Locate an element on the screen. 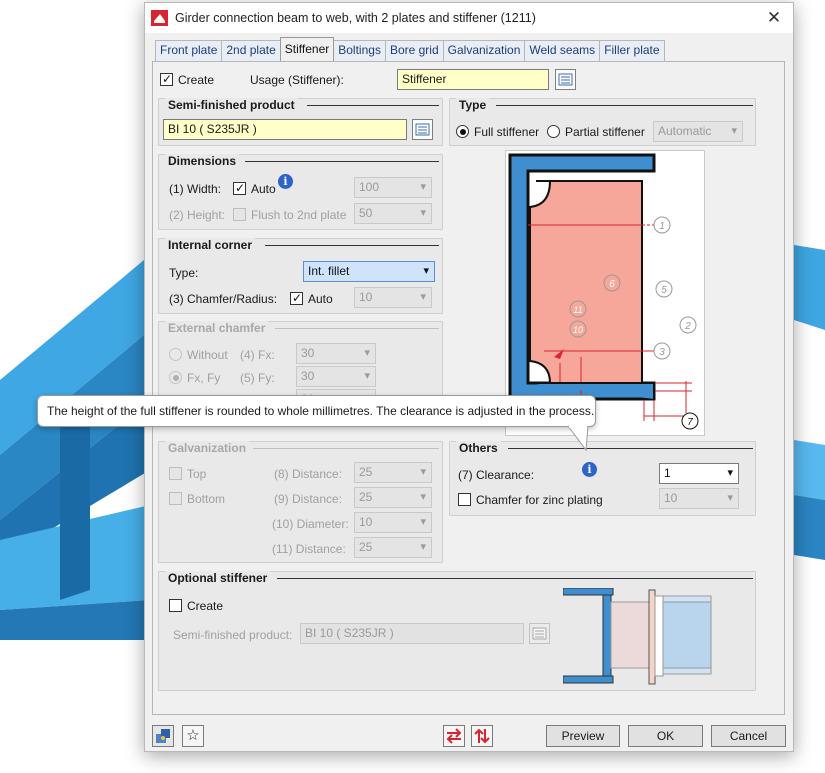  usage-input: Stiffener is located at coordinates (473, 79).